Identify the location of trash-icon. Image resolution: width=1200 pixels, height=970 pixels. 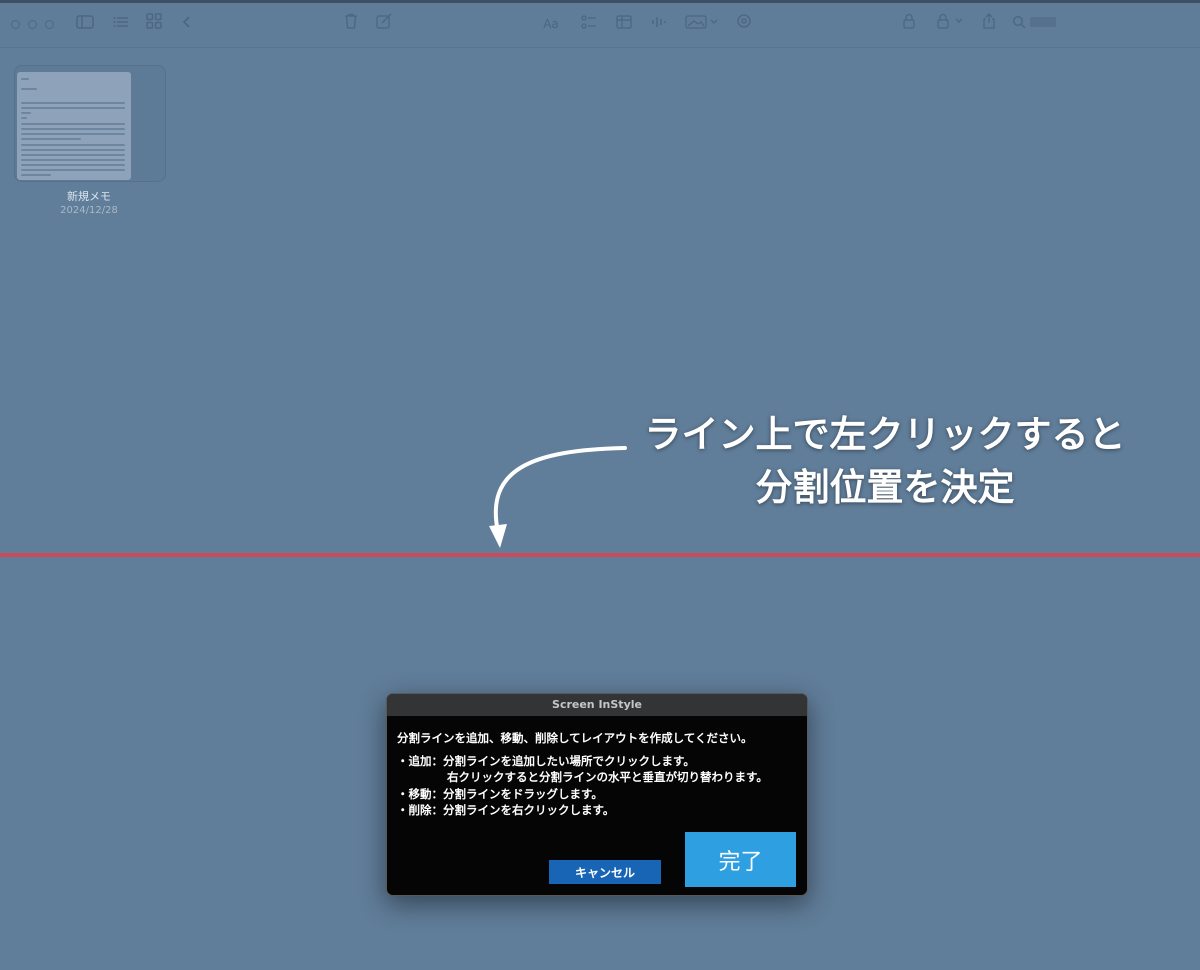
(351, 24).